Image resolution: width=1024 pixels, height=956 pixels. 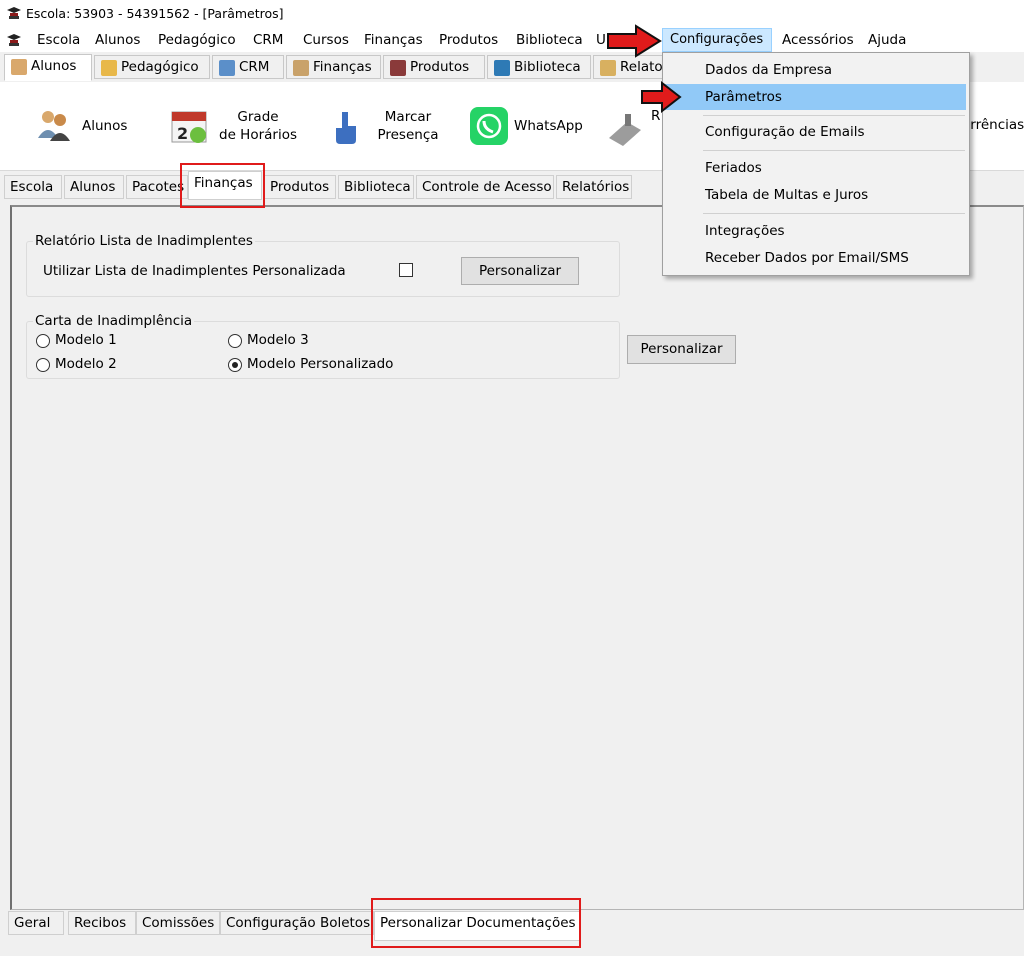 What do you see at coordinates (320, 364) in the screenshot?
I see `modelo-personalizado-label: Modelo Personalizado` at bounding box center [320, 364].